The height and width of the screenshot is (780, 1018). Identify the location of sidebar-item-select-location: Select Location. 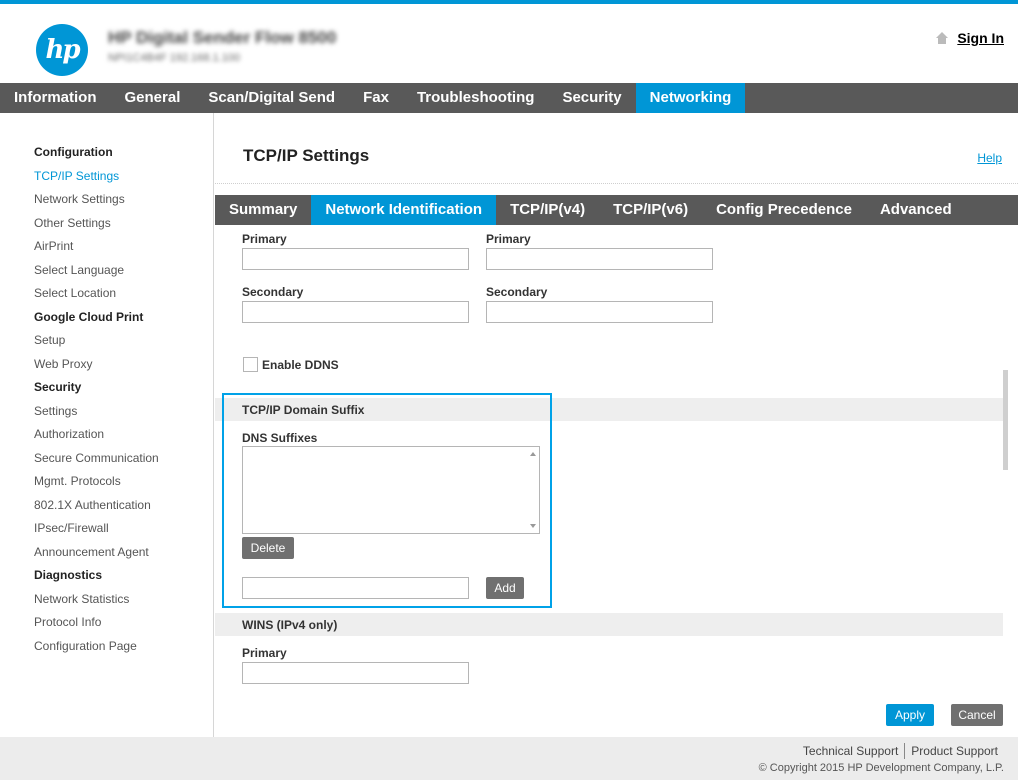
(123, 297).